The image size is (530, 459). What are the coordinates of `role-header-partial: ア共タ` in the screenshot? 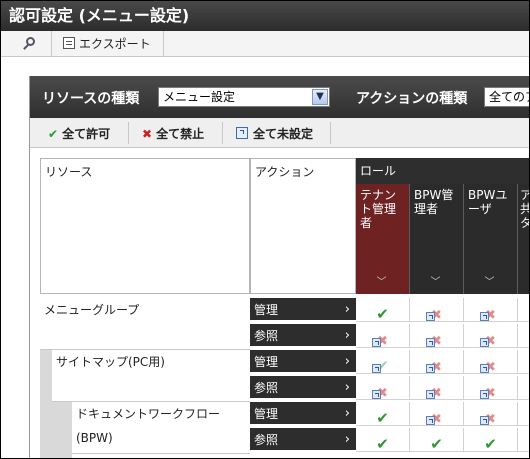 It's located at (523, 239).